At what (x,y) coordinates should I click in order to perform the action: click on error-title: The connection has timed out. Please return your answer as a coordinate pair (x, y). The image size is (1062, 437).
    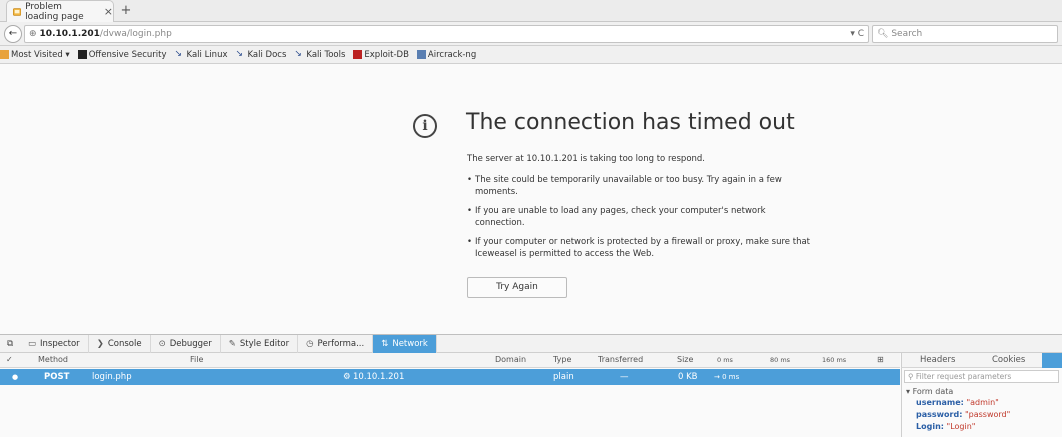
    Looking at the image, I should click on (630, 122).